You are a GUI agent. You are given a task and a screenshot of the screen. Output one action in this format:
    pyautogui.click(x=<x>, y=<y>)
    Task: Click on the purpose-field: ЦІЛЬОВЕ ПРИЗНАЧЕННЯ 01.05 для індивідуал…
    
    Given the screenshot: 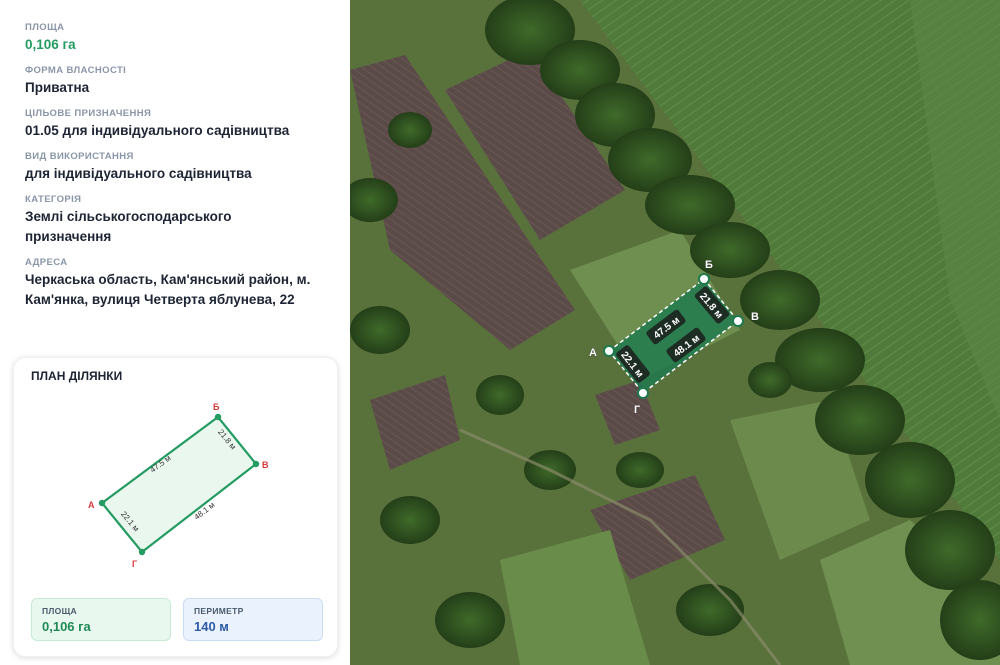 What is the action you would take?
    pyautogui.click(x=157, y=124)
    